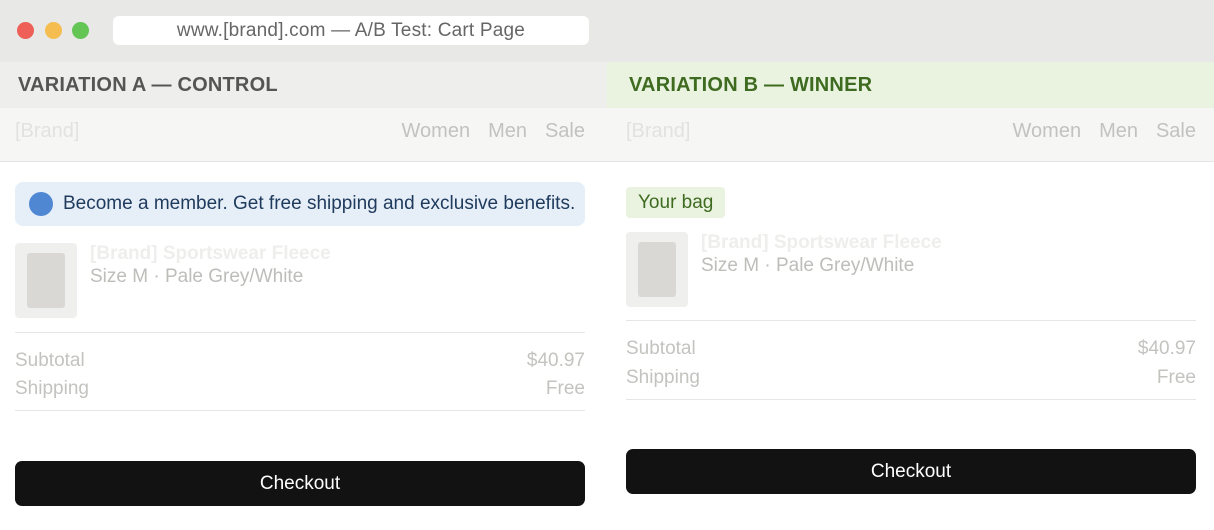  Describe the element at coordinates (910, 85) in the screenshot. I see `variation-b-header: VARIATION B — WINNER` at that location.